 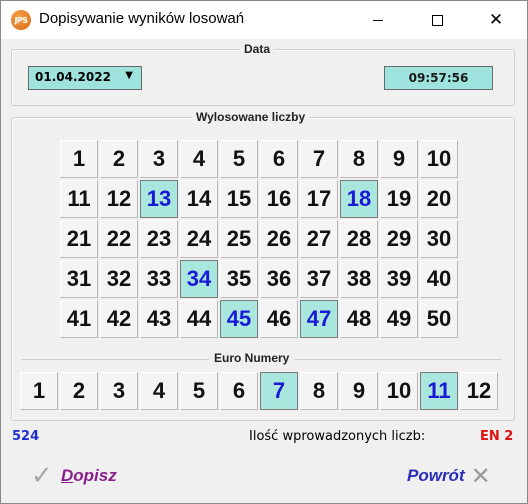 I want to click on number-cell-20: 20, so click(x=439, y=199).